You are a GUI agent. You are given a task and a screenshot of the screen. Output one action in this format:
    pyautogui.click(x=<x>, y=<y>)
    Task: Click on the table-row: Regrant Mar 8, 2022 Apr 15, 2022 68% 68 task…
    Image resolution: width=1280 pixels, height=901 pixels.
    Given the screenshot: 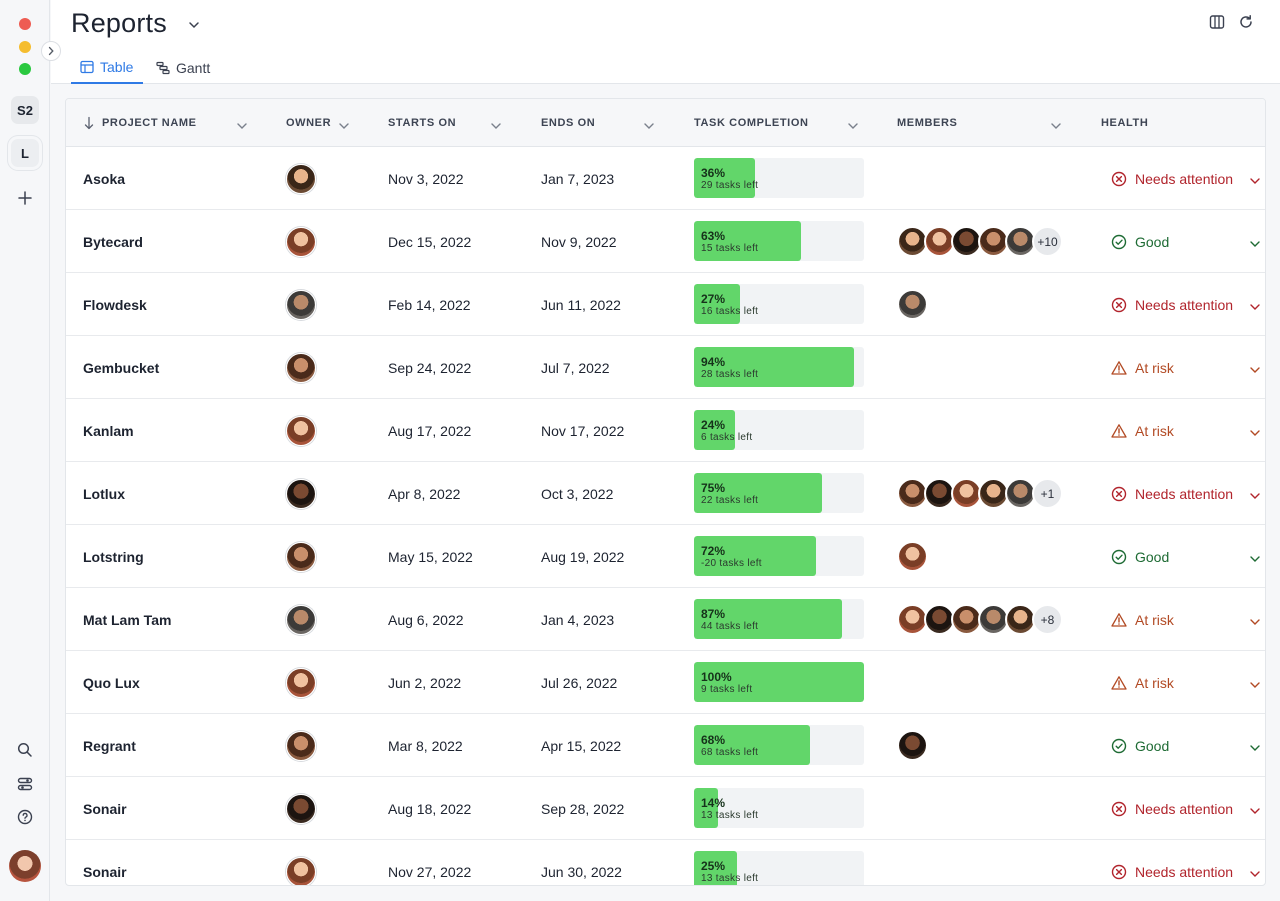 What is the action you would take?
    pyautogui.click(x=665, y=745)
    